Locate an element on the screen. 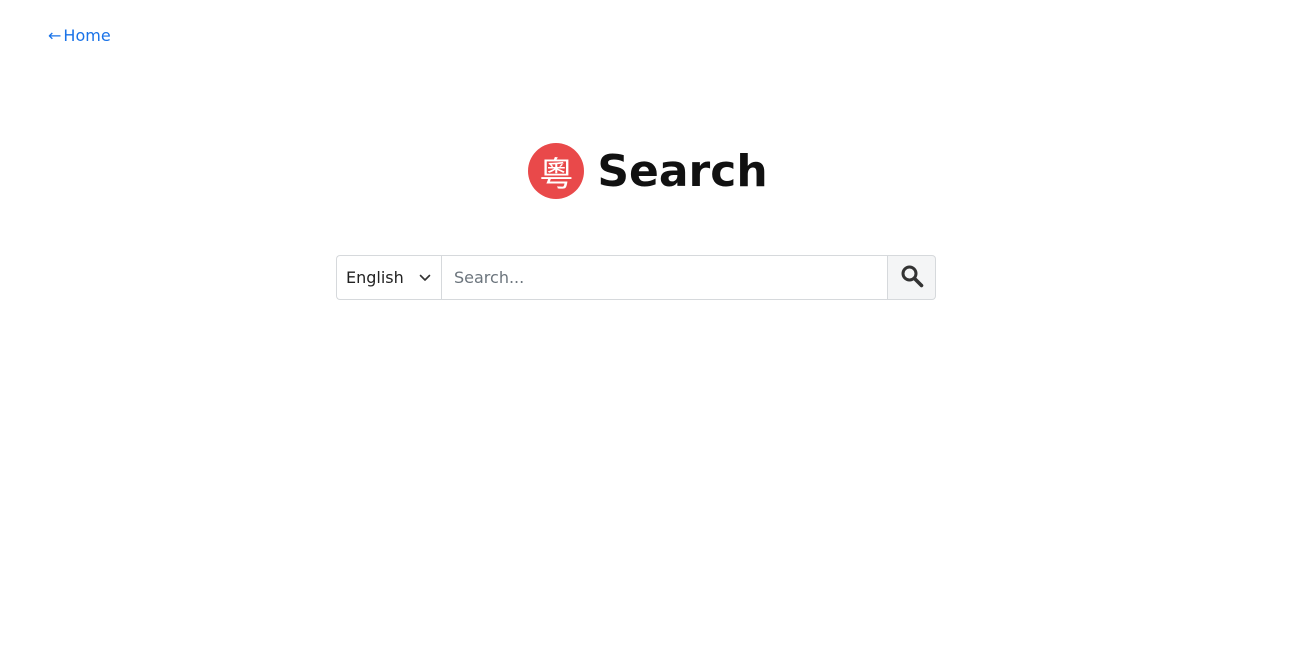 The height and width of the screenshot is (656, 1296). search-bar: English is located at coordinates (636, 277).